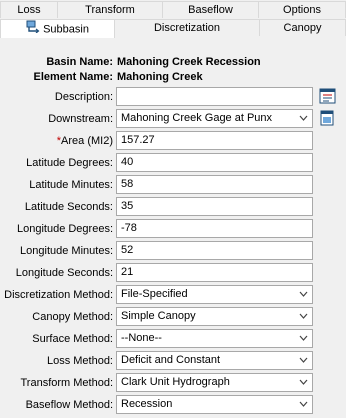 This screenshot has width=346, height=418. What do you see at coordinates (64, 229) in the screenshot?
I see `longitude-degrees-label: Longitude Degrees:` at bounding box center [64, 229].